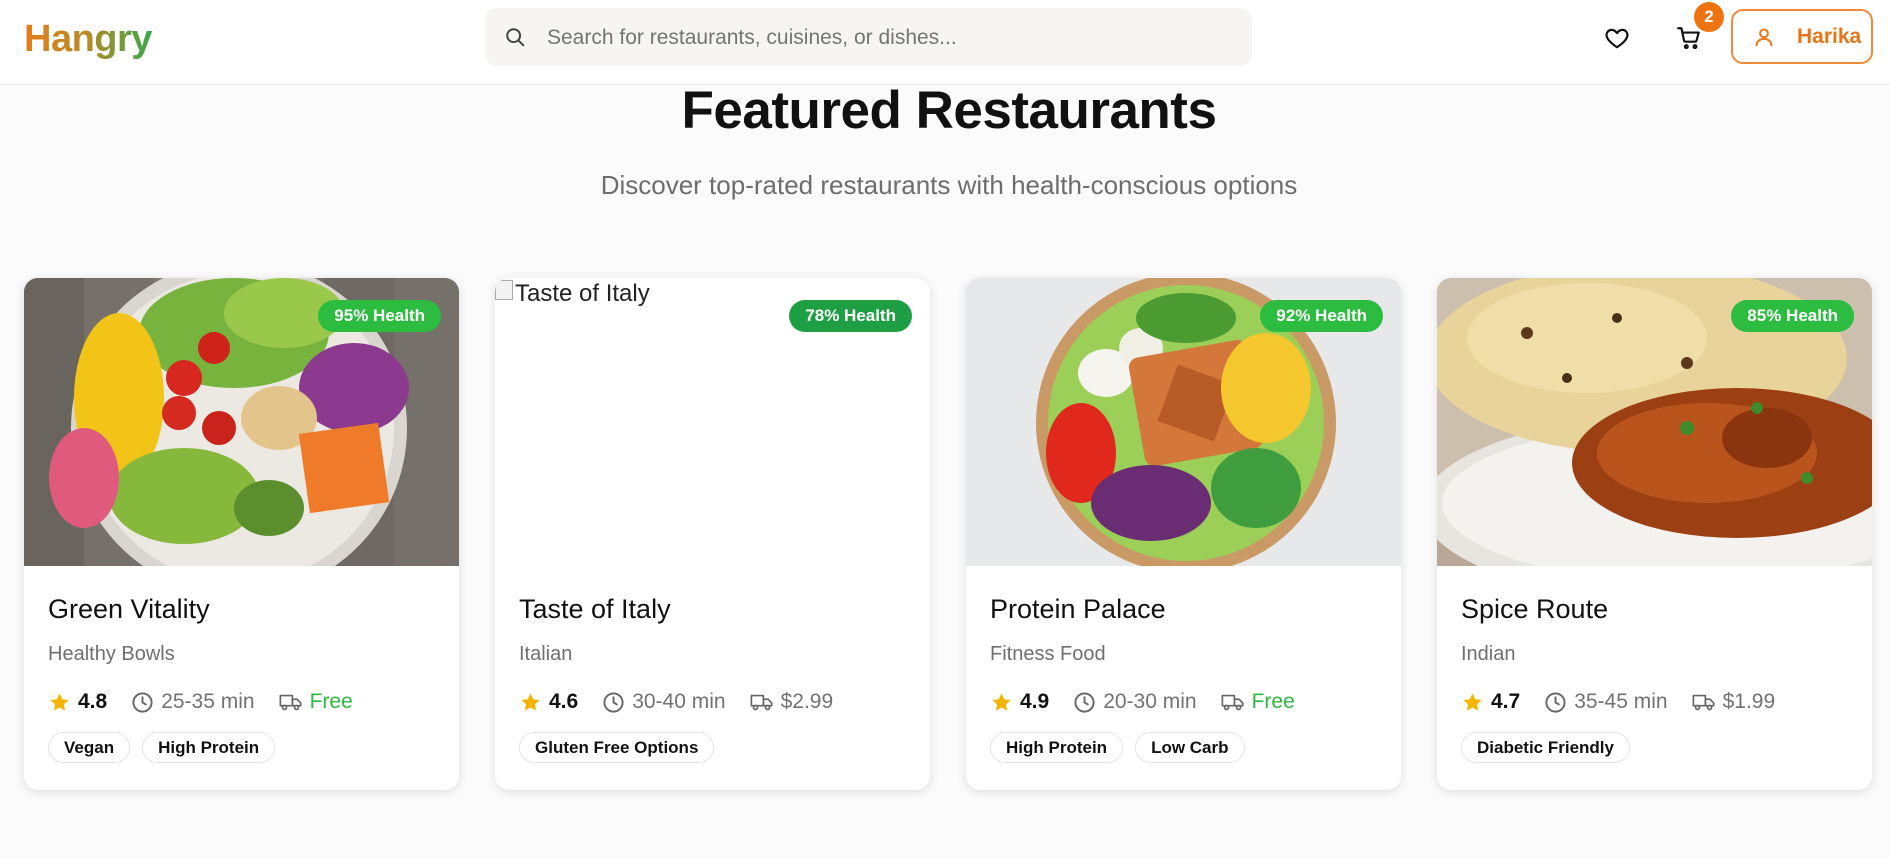 The height and width of the screenshot is (858, 1890). Describe the element at coordinates (892, 38) in the screenshot. I see `search-input` at that location.